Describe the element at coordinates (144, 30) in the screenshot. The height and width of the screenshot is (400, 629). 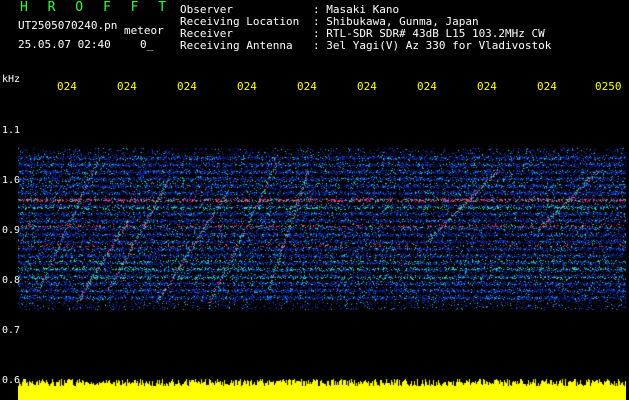
I see `mode-label: meteor` at that location.